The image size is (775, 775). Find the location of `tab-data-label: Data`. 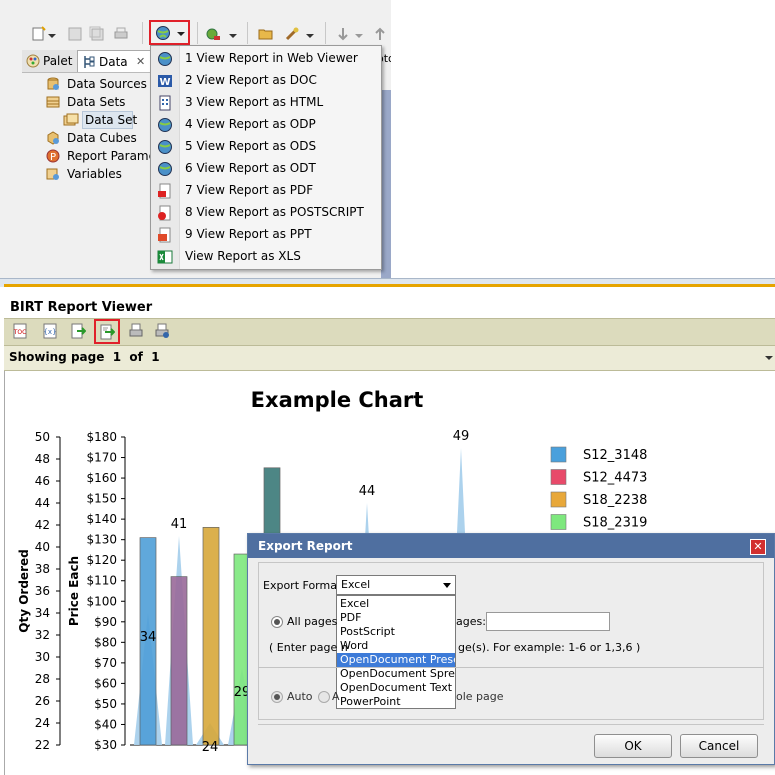

tab-data-label: Data is located at coordinates (113, 62).